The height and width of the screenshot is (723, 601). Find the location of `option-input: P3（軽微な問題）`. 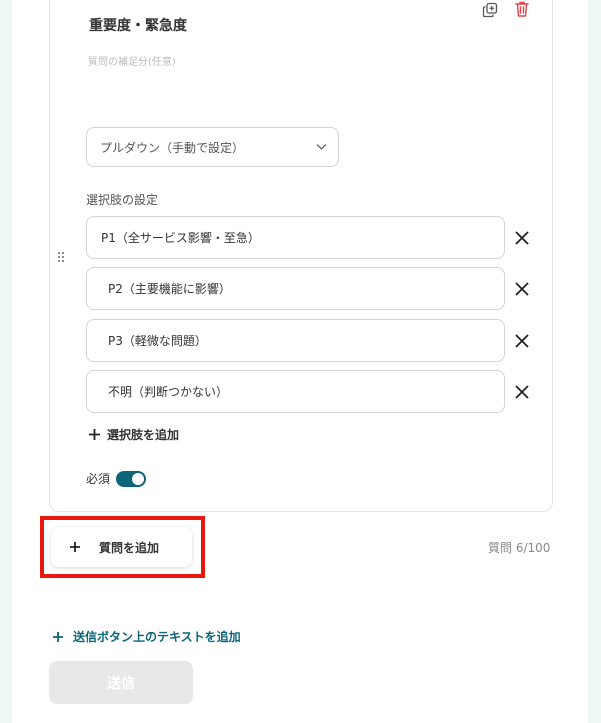

option-input: P3（軽微な問題） is located at coordinates (295, 340).